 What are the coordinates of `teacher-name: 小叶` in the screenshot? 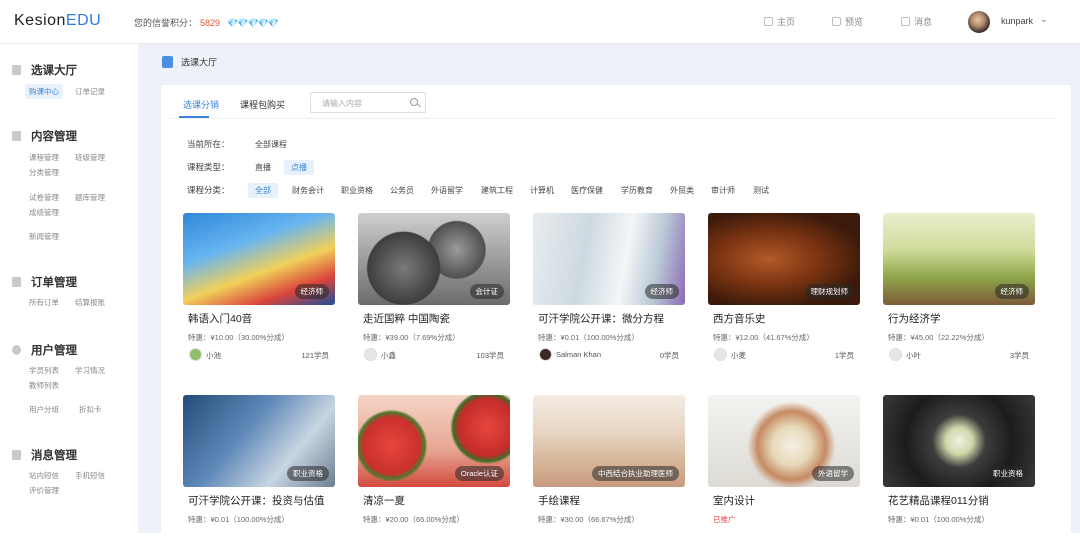 It's located at (913, 355).